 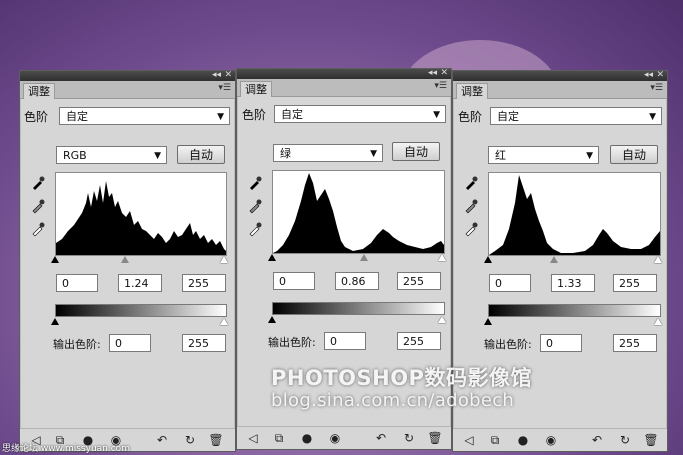 What do you see at coordinates (66, 449) in the screenshot?
I see `site-watermark: 思缘论坛 www.missyuan.com` at bounding box center [66, 449].